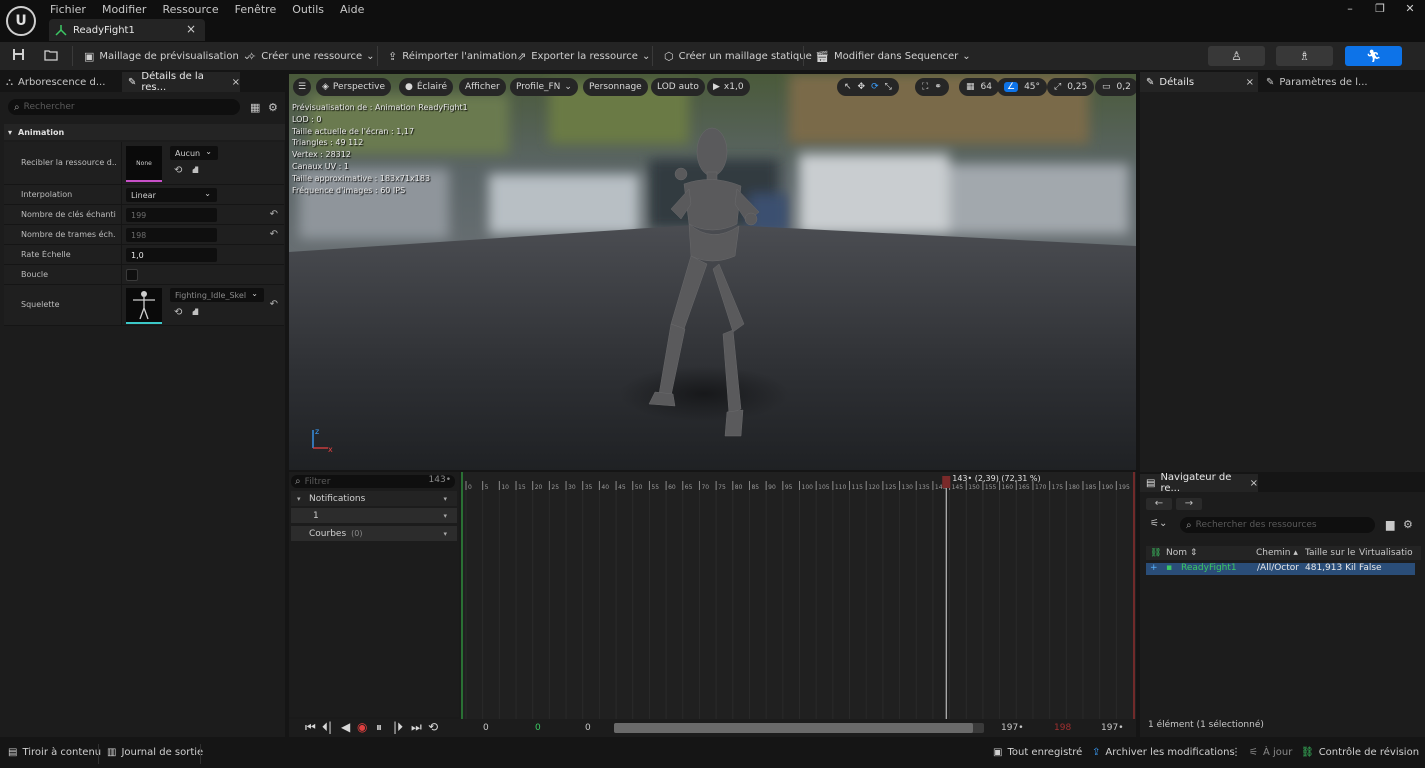  I want to click on create-static-mesh-button: ⬡ Créer un maillage statique, so click(738, 56).